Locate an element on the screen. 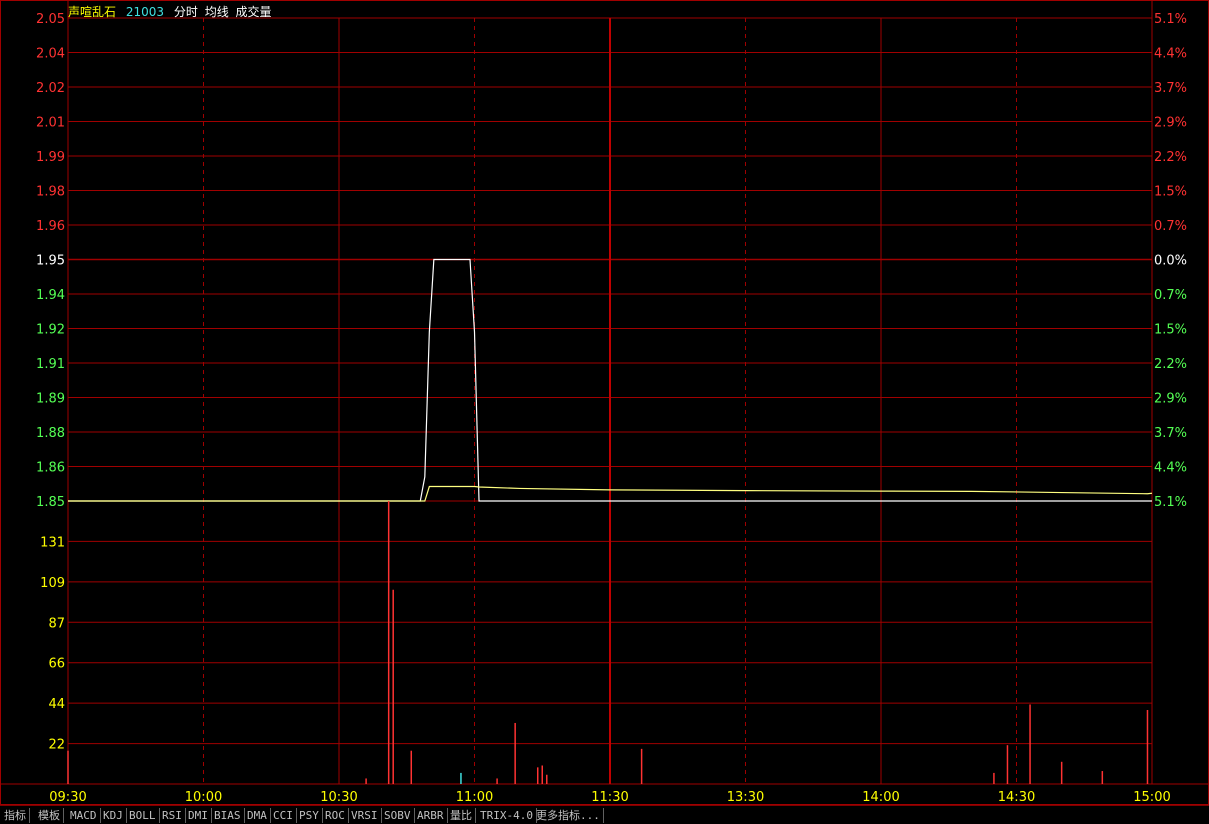  time-tick-label: 11:00 is located at coordinates (474, 797).